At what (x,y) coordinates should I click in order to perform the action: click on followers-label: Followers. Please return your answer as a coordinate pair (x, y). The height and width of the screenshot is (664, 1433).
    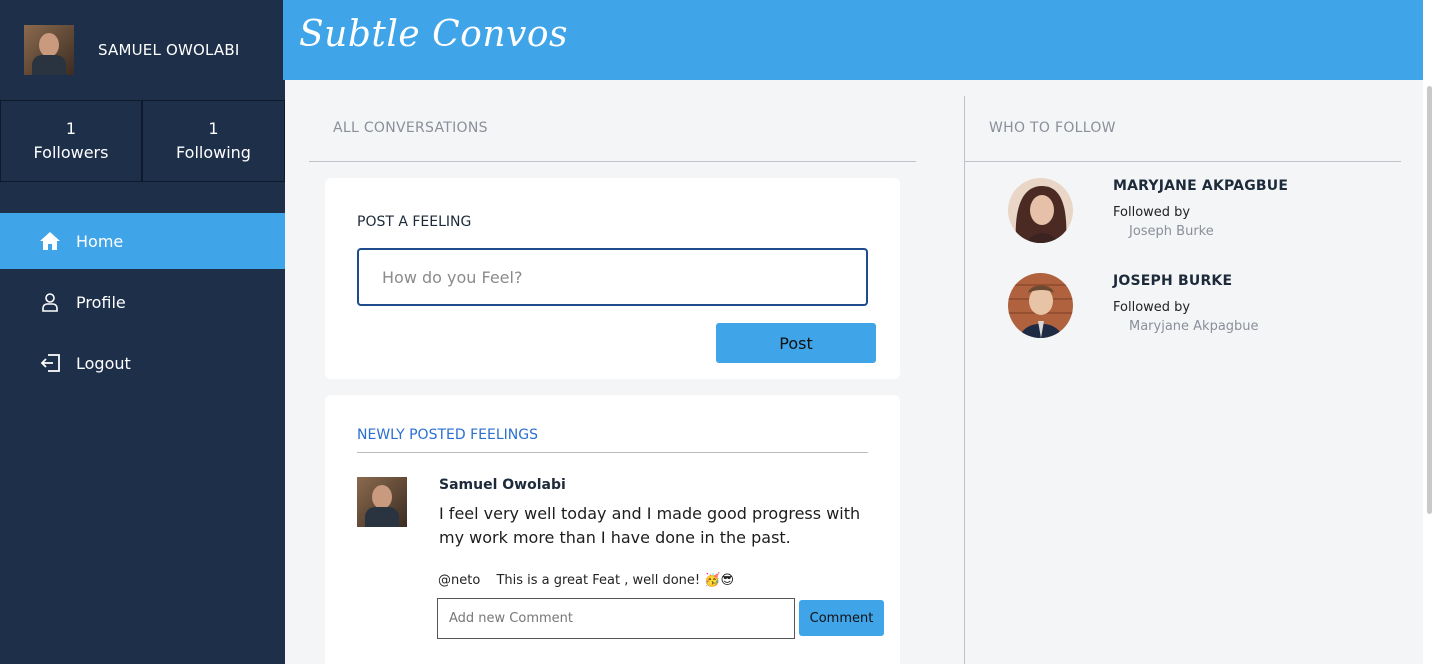
    Looking at the image, I should click on (71, 152).